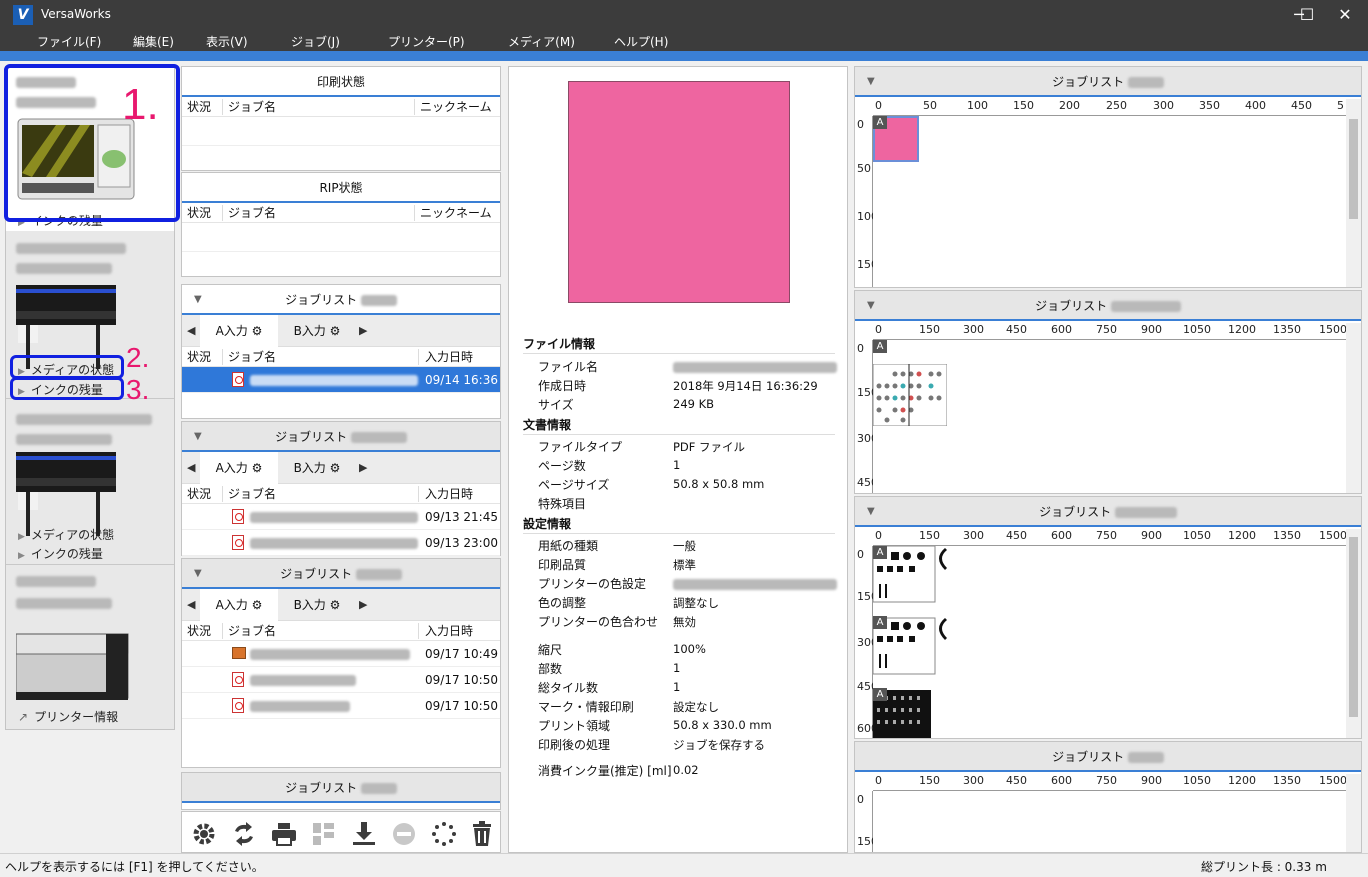 Image resolution: width=1368 pixels, height=877 pixels. I want to click on job-row: 09/13 21:45, so click(341, 517).